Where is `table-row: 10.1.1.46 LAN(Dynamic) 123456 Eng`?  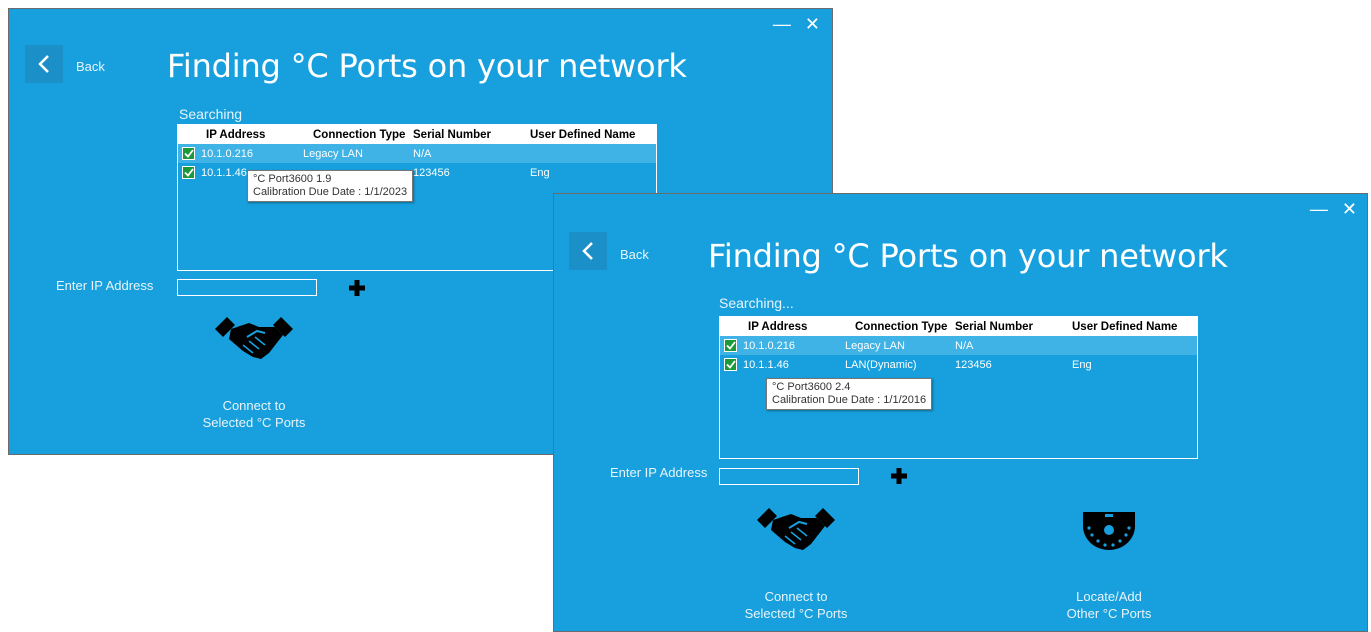 table-row: 10.1.1.46 LAN(Dynamic) 123456 Eng is located at coordinates (958, 364).